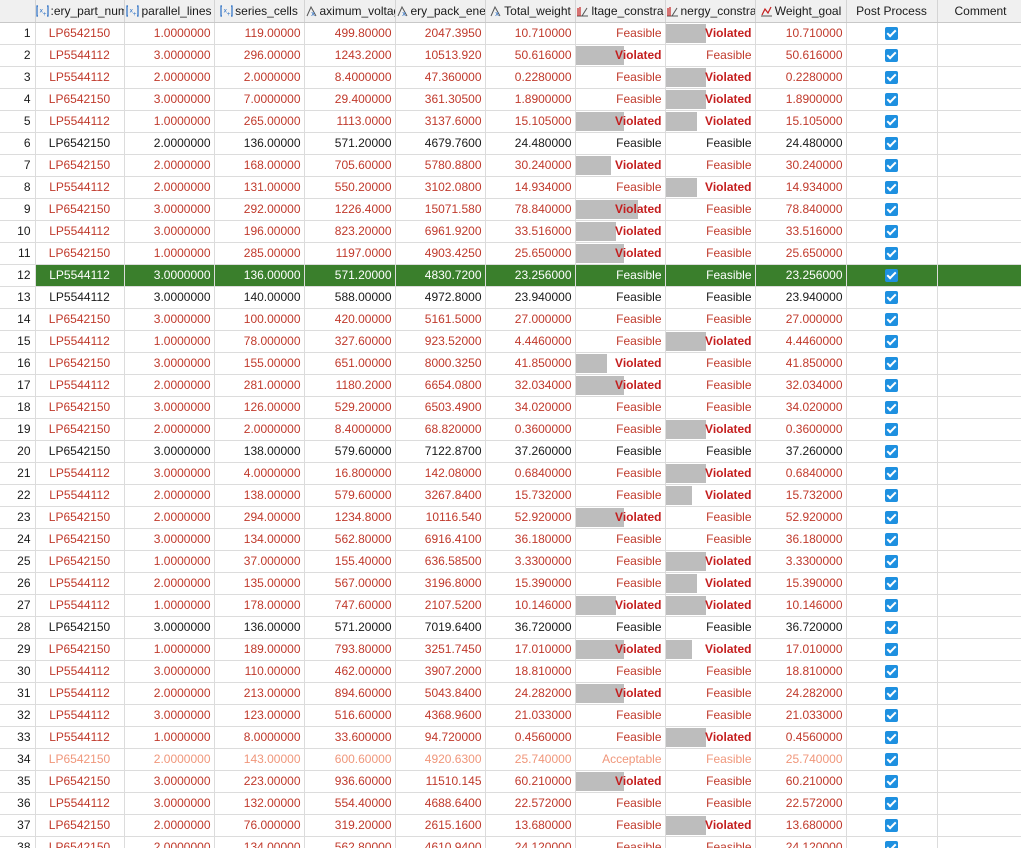 The width and height of the screenshot is (1021, 848). I want to click on cell-weight-goal: 24.480000, so click(801, 143).